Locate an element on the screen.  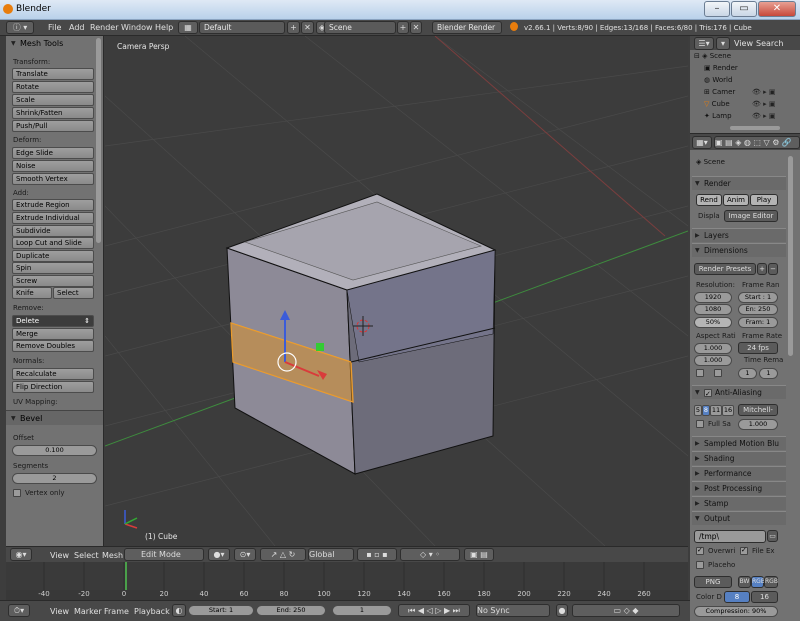
bevel-panel-header: ▼ Bevel is located at coordinates (54, 417).